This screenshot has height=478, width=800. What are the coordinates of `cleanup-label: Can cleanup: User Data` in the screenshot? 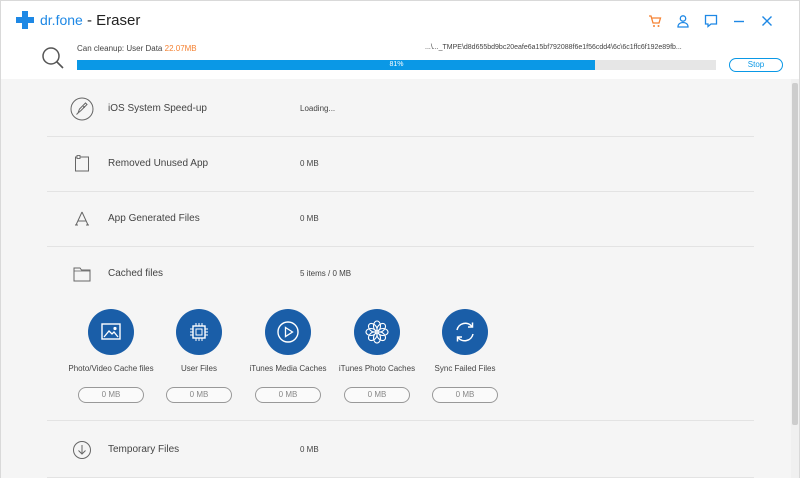 It's located at (120, 48).